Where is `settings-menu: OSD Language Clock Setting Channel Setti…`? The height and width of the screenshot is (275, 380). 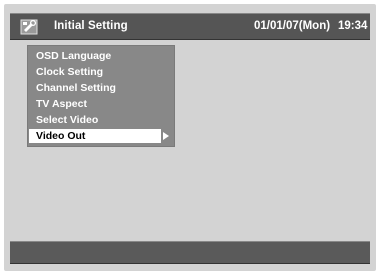
settings-menu: OSD Language Clock Setting Channel Setti… is located at coordinates (101, 96).